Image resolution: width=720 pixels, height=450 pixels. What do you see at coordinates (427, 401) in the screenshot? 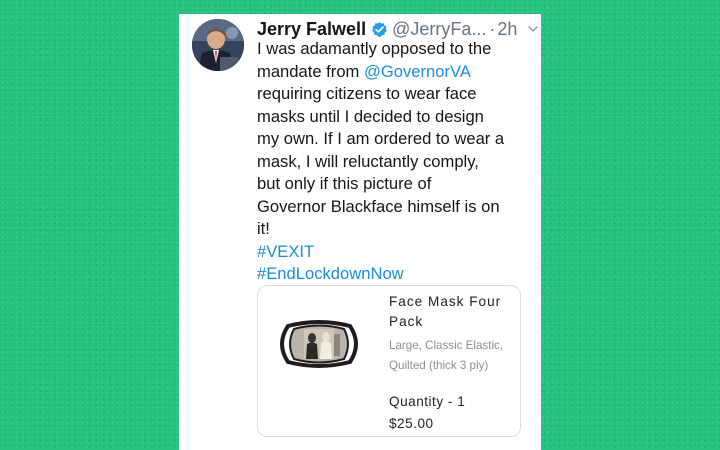
I see `product-quantity: Quantity - 1` at bounding box center [427, 401].